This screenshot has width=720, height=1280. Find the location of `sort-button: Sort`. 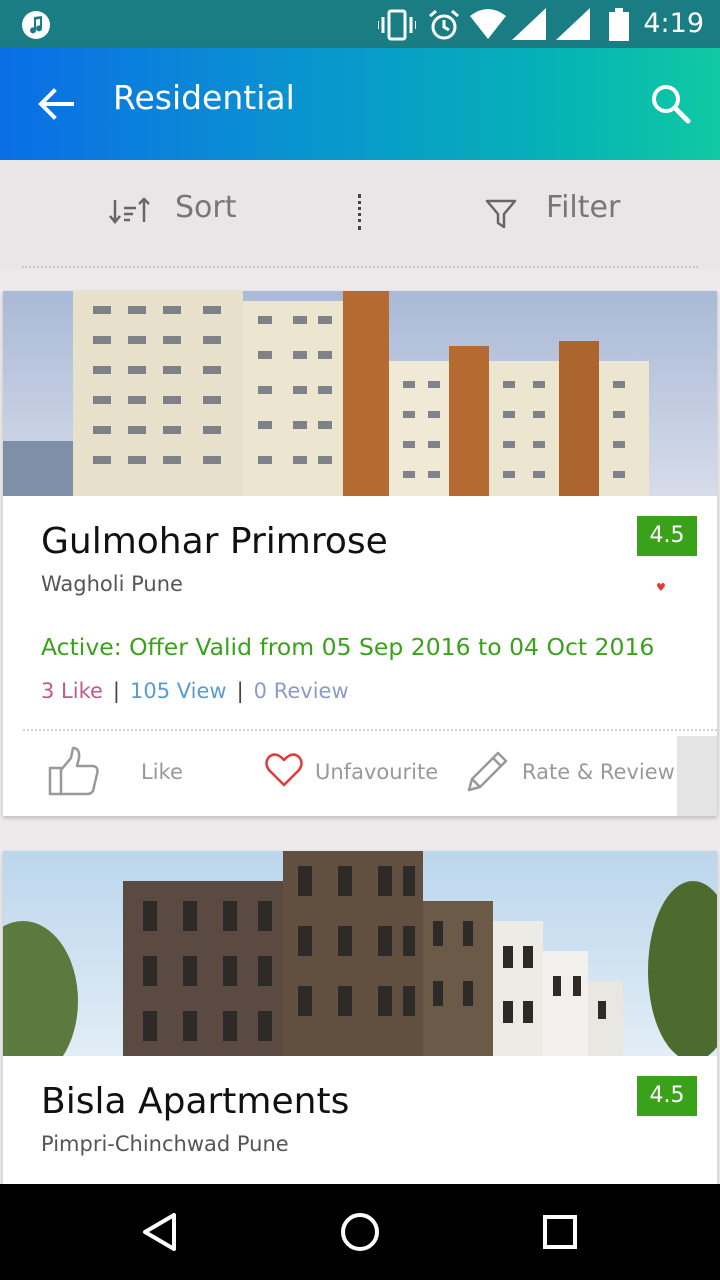

sort-button: Sort is located at coordinates (208, 211).